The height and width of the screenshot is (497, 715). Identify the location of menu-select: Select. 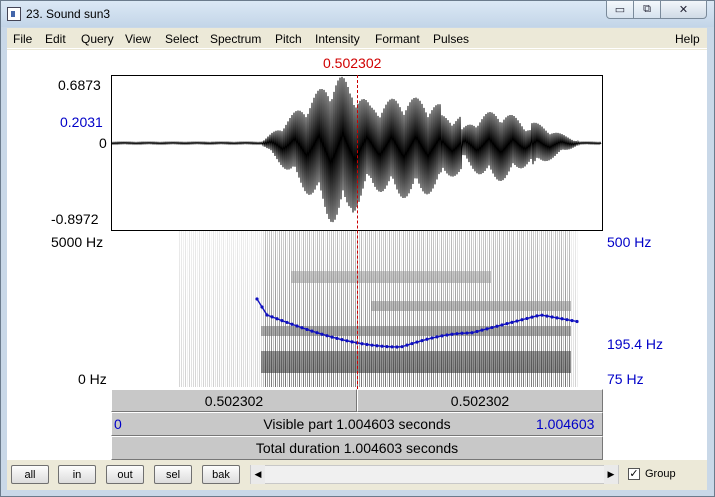
(181, 39).